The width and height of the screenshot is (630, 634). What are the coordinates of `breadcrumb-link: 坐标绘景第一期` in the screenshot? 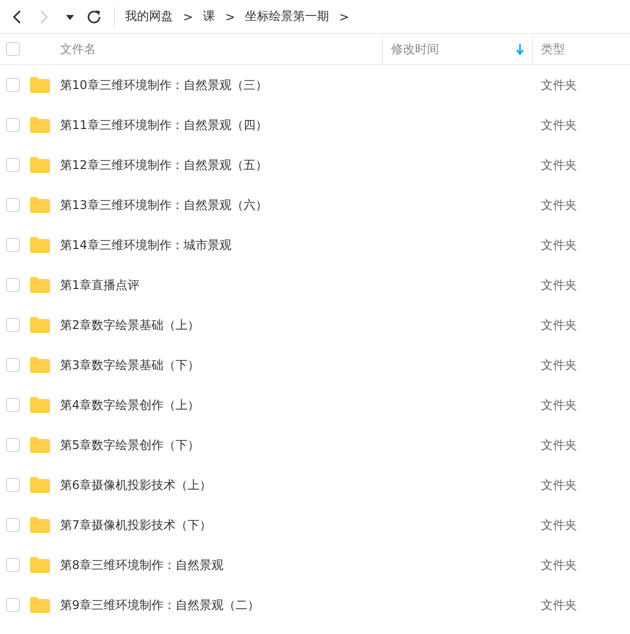 It's located at (287, 16).